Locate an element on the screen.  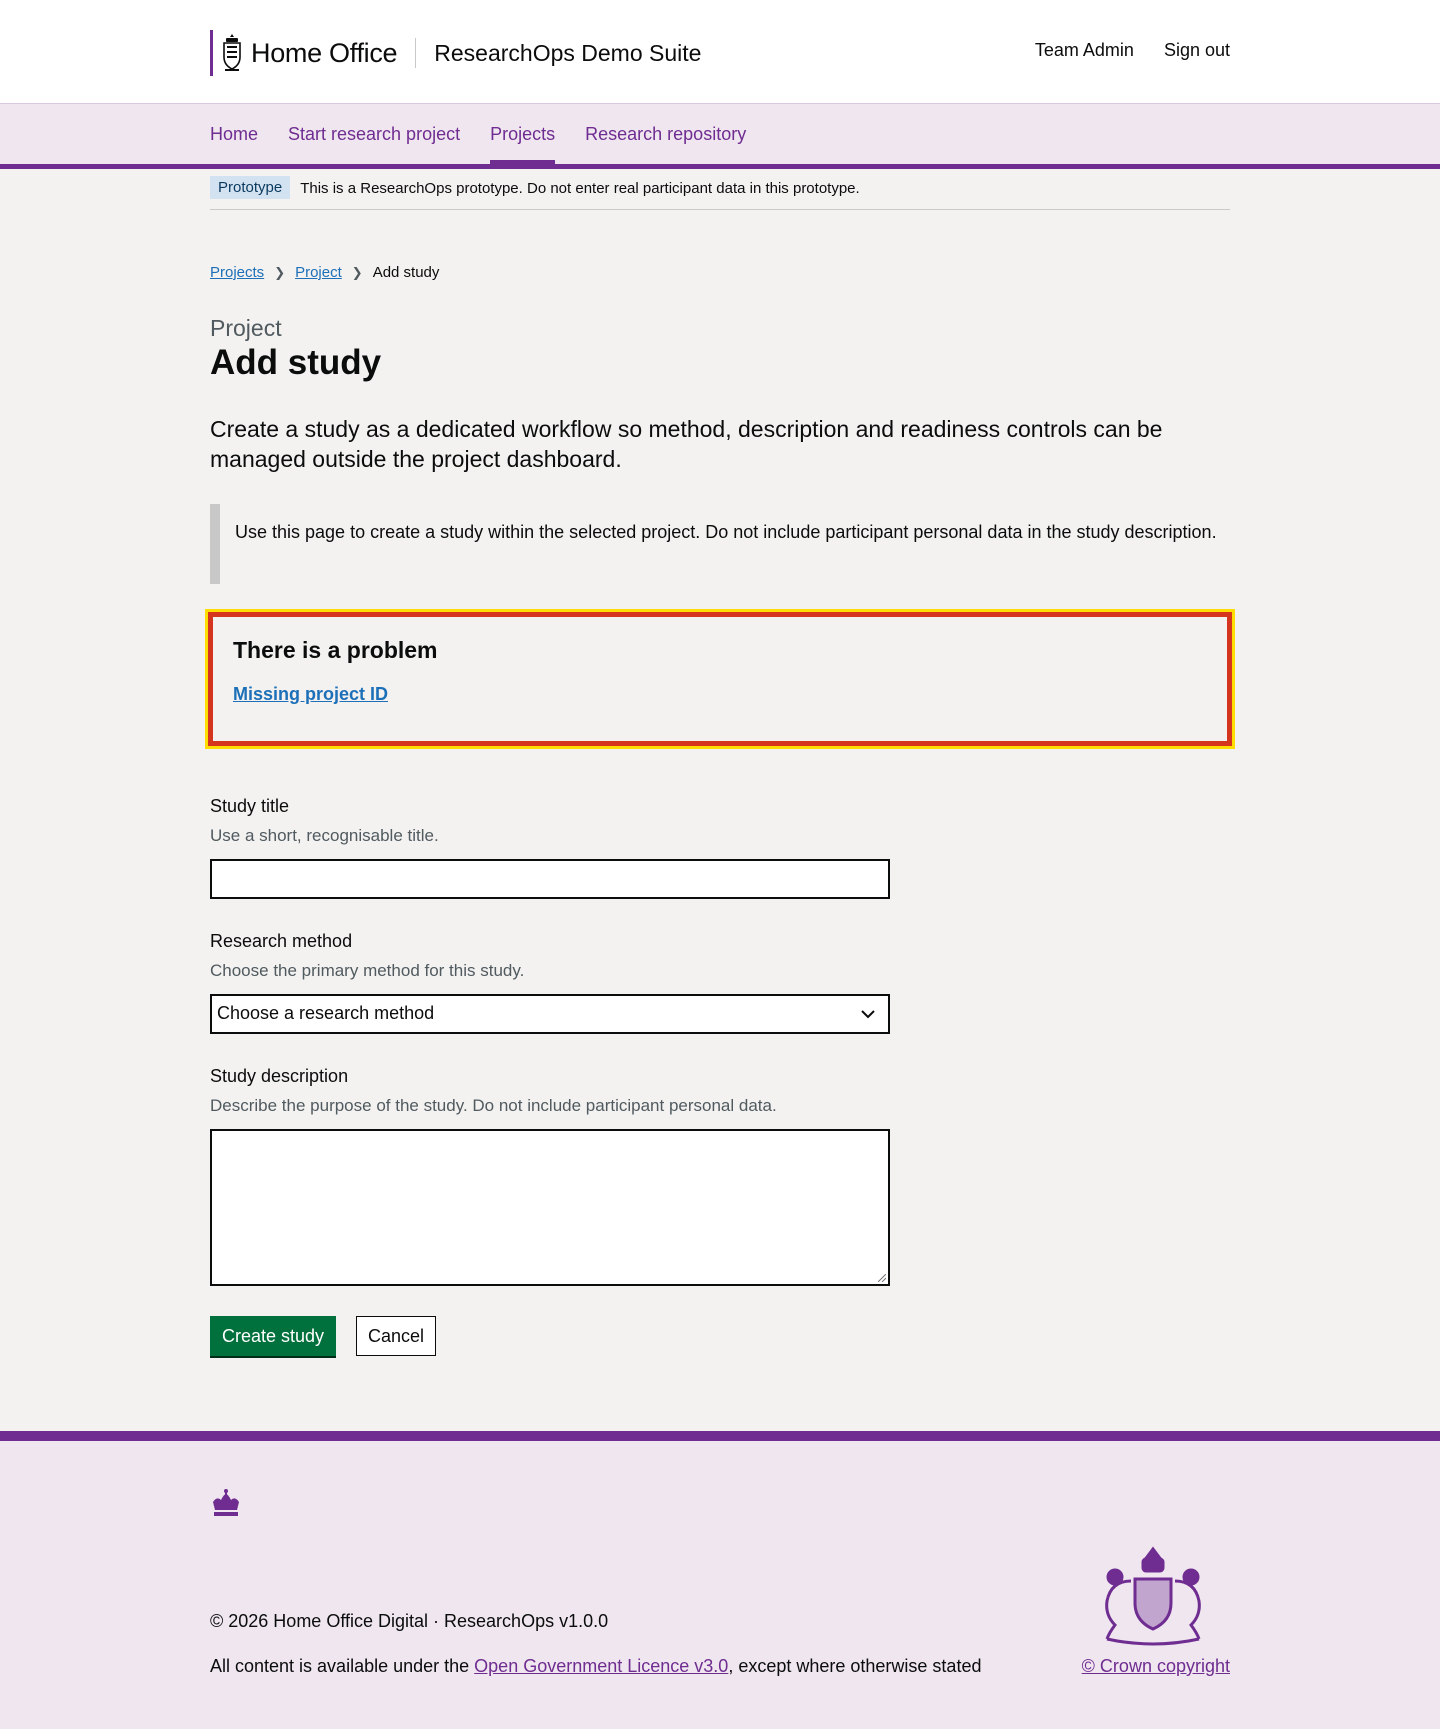
header-links: Team Admin Sign out is located at coordinates (1132, 50).